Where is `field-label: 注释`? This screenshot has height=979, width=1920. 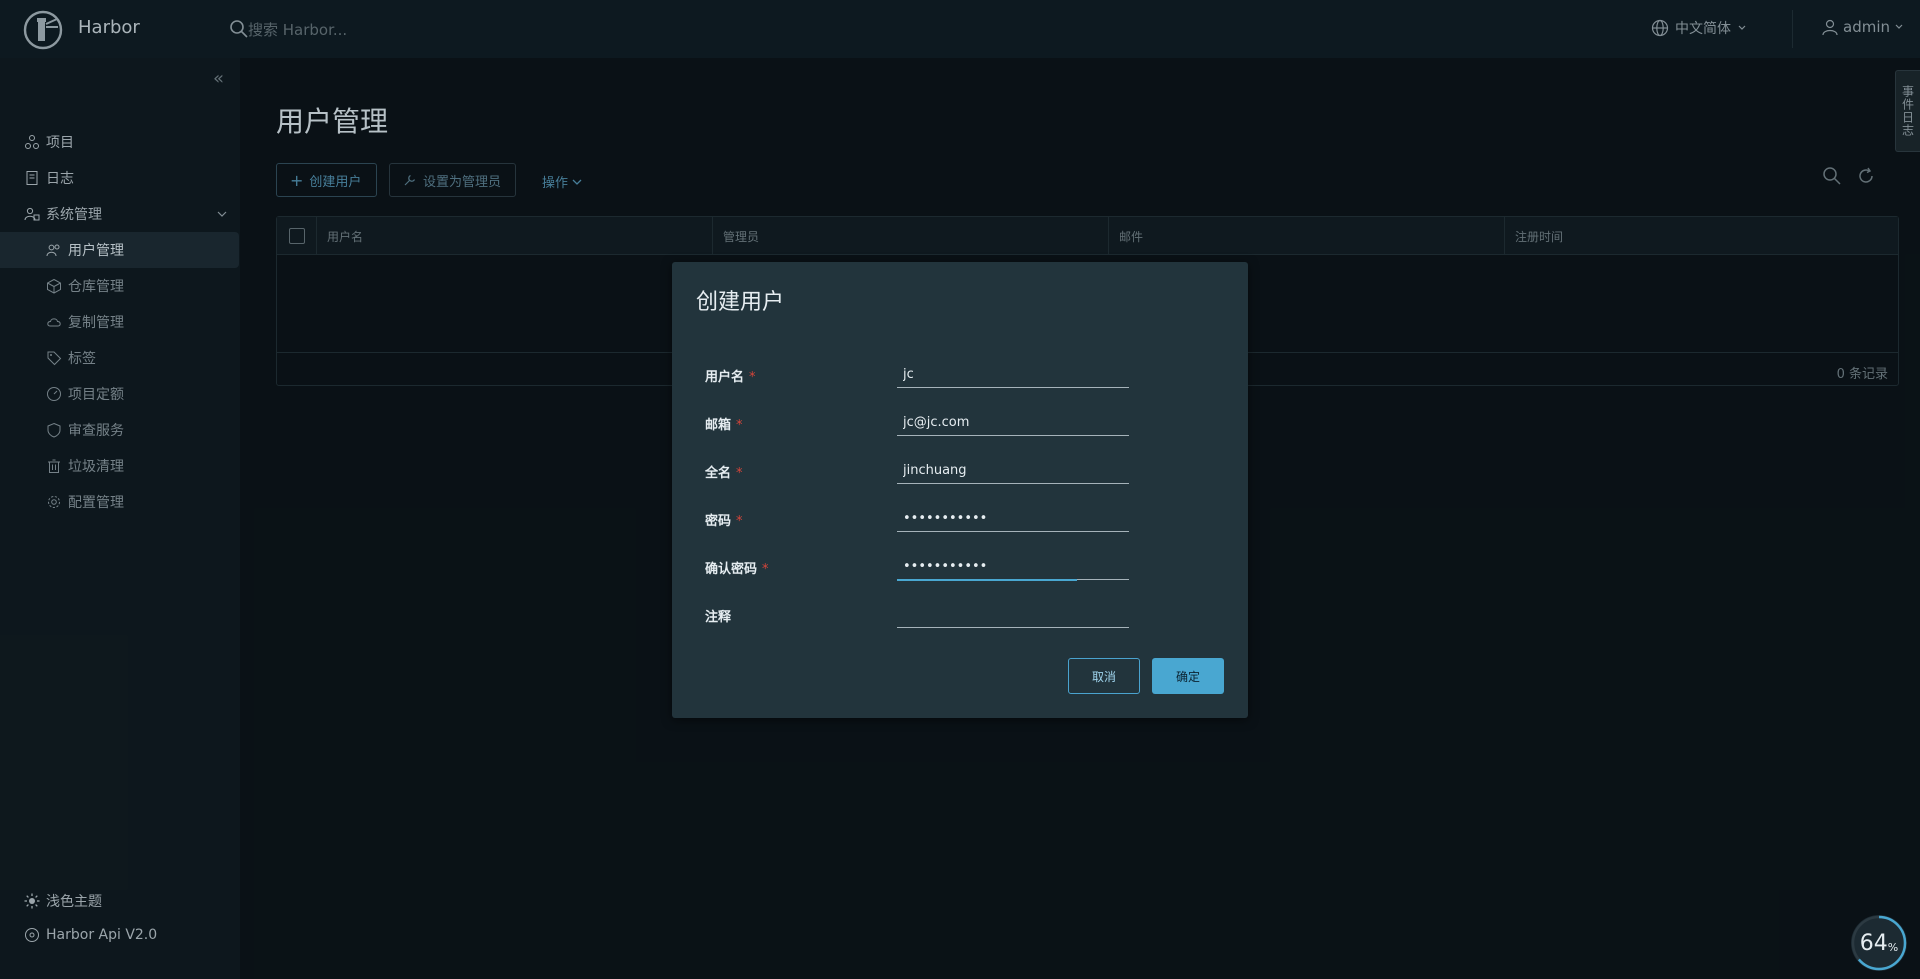 field-label: 注释 is located at coordinates (718, 617).